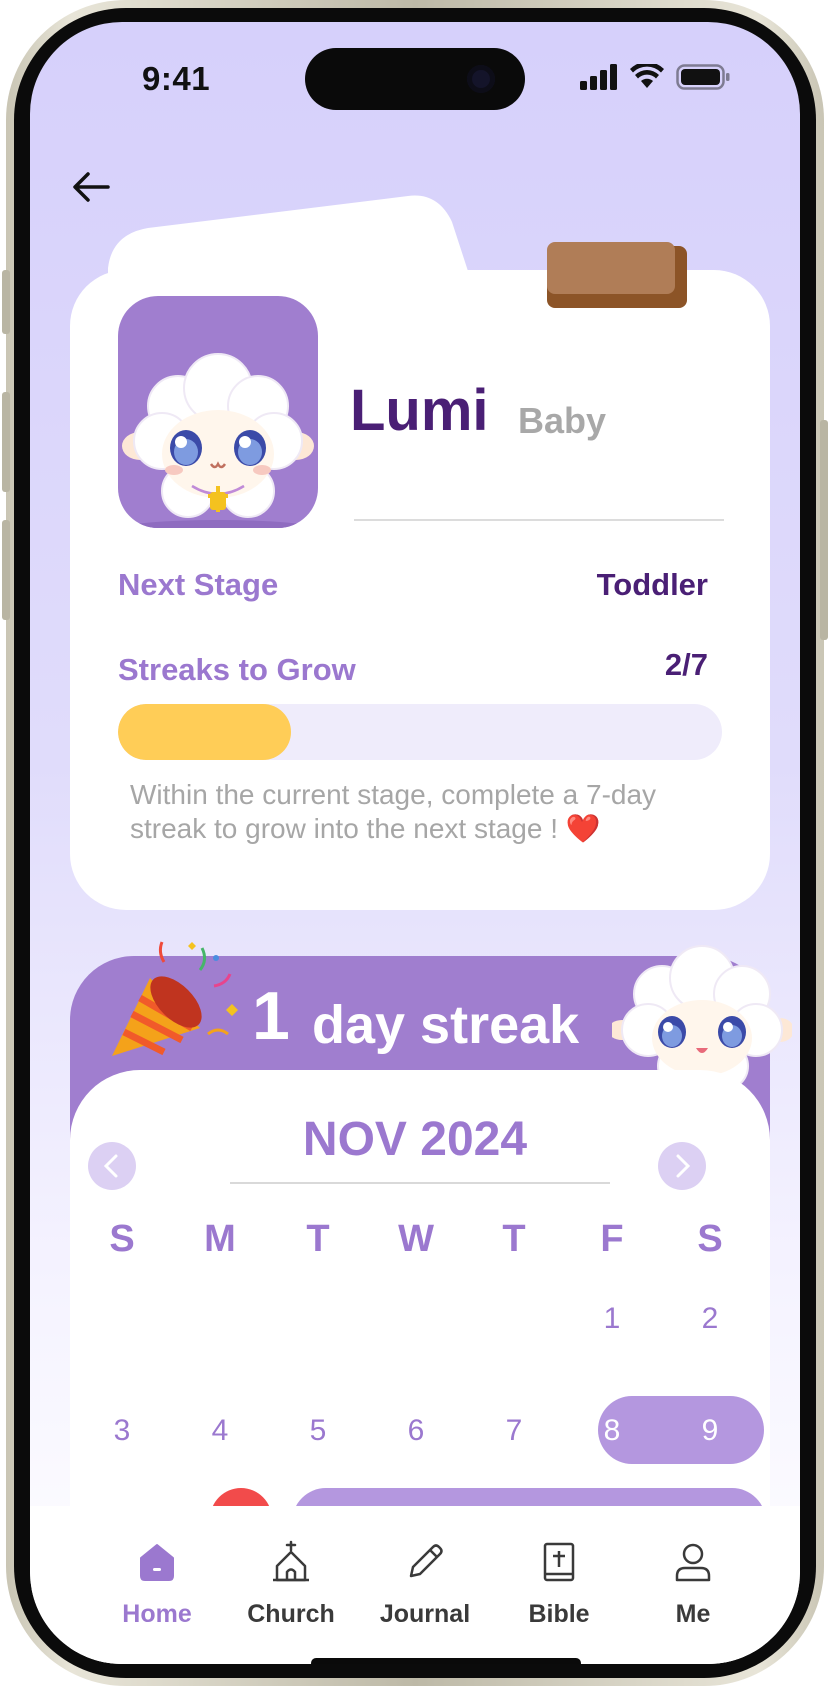 Image resolution: width=830 pixels, height=1686 pixels. What do you see at coordinates (291, 1614) in the screenshot?
I see `tab-label: Church` at bounding box center [291, 1614].